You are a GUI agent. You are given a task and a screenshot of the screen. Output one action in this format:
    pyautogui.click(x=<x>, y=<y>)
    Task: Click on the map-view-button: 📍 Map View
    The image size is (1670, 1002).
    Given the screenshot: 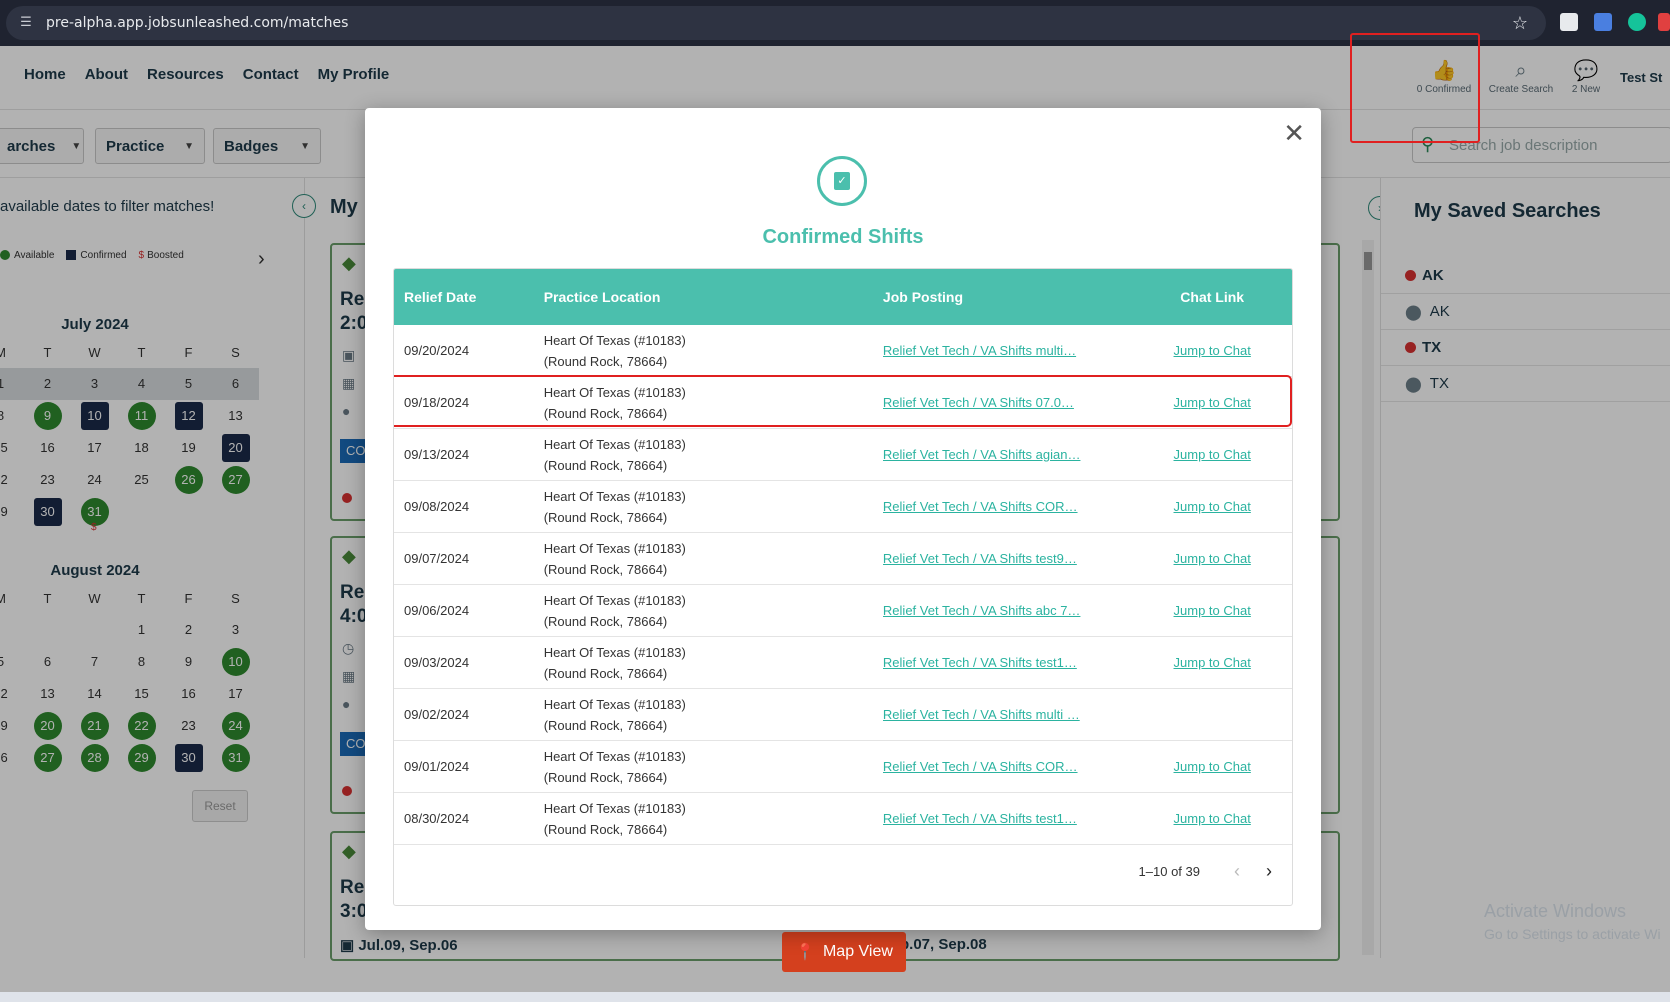 What is the action you would take?
    pyautogui.click(x=844, y=952)
    